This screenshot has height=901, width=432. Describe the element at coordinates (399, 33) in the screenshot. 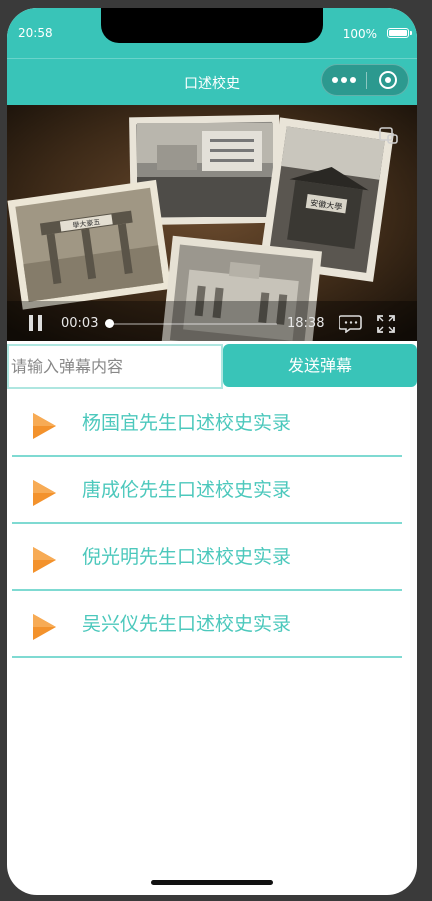

I see `battery-icon` at that location.